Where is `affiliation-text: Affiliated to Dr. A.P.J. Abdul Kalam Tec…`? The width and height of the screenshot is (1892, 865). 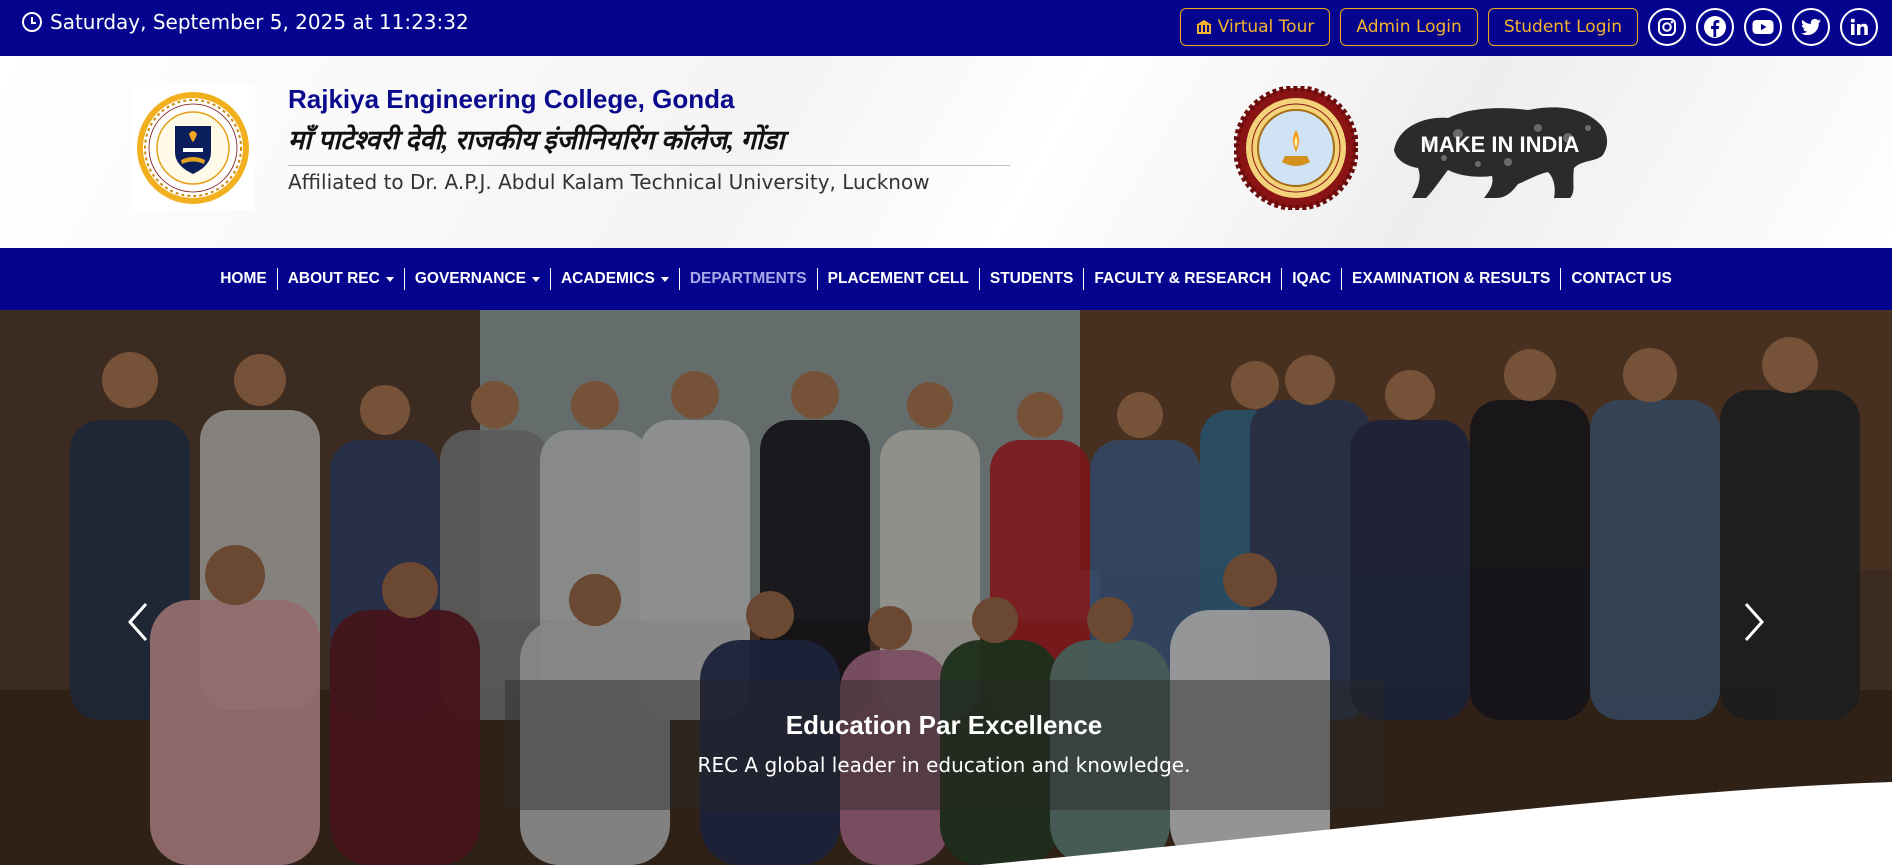
affiliation-text: Affiliated to Dr. A.P.J. Abdul Kalam Tec… is located at coordinates (609, 182).